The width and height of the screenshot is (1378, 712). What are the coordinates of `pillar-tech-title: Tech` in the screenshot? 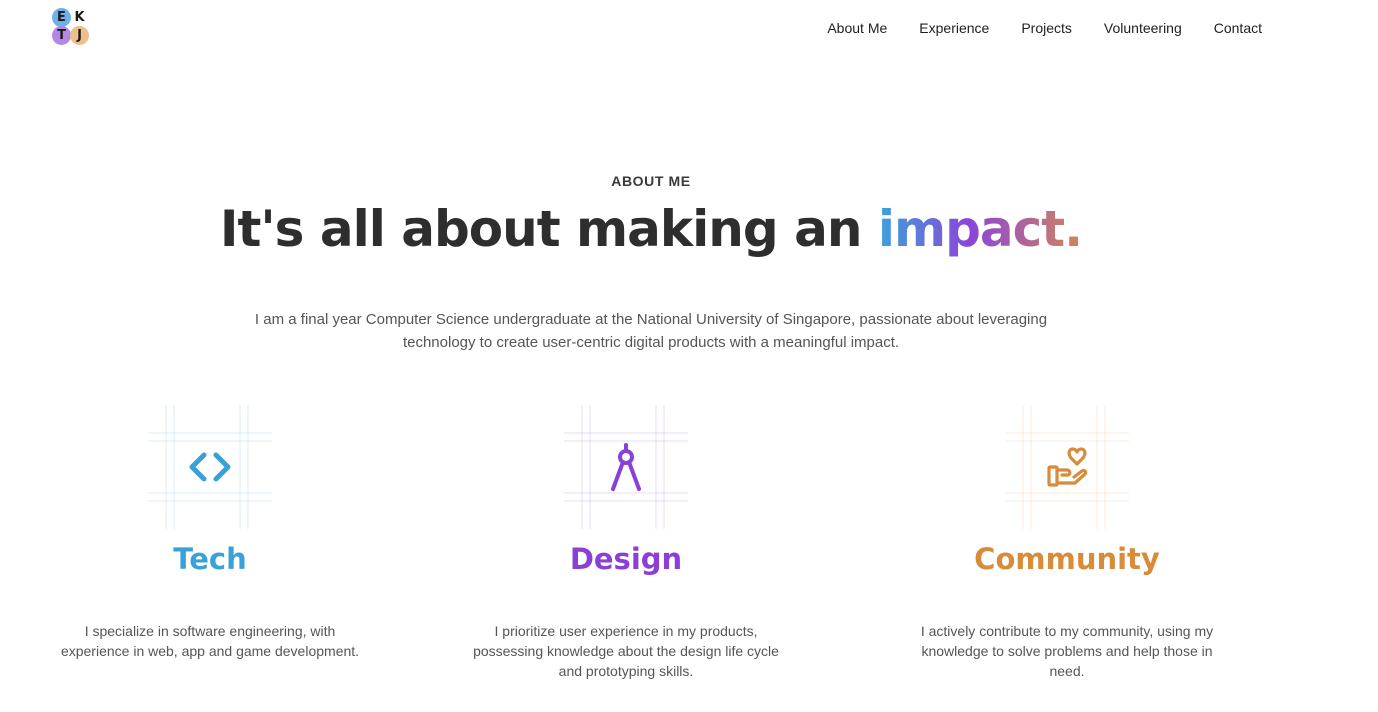 It's located at (210, 559).